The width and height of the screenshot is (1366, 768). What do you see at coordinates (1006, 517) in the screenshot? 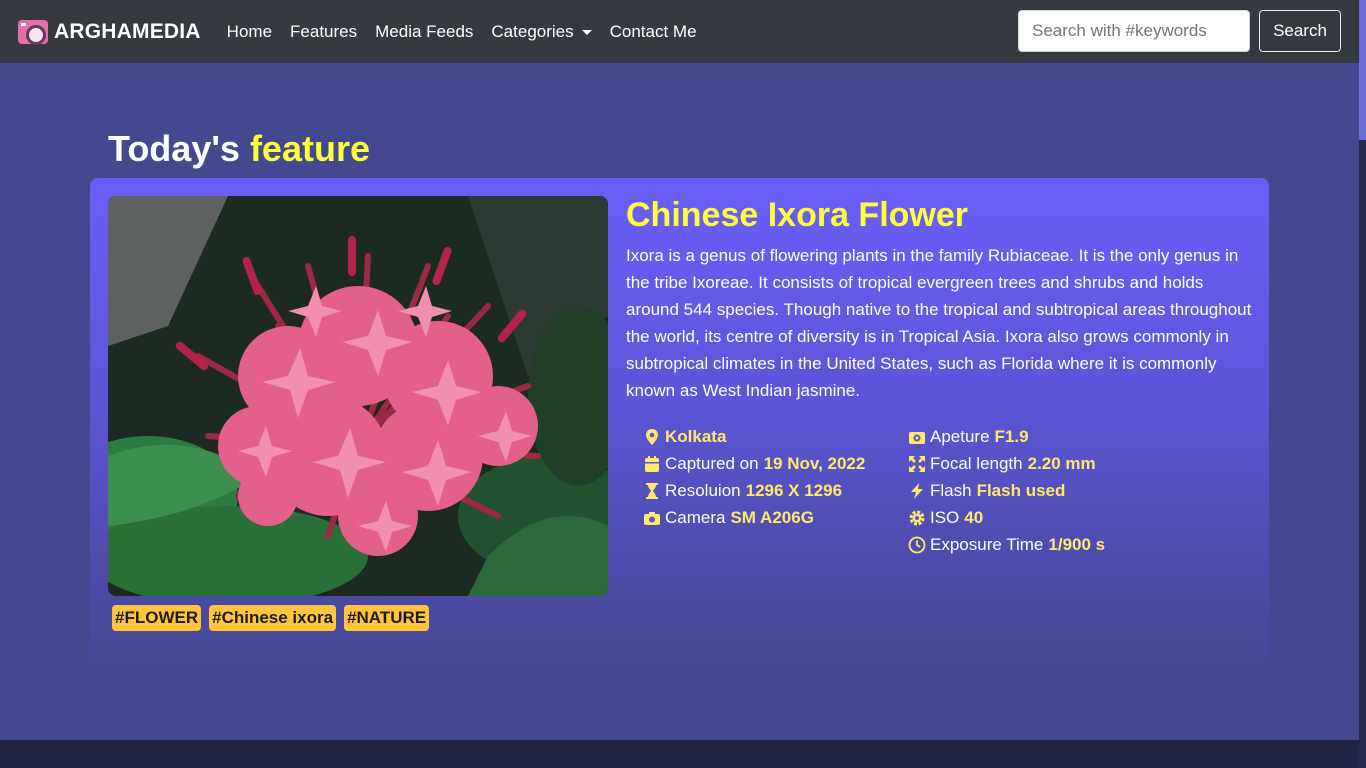
I see `meta-iso: ISO 40` at bounding box center [1006, 517].